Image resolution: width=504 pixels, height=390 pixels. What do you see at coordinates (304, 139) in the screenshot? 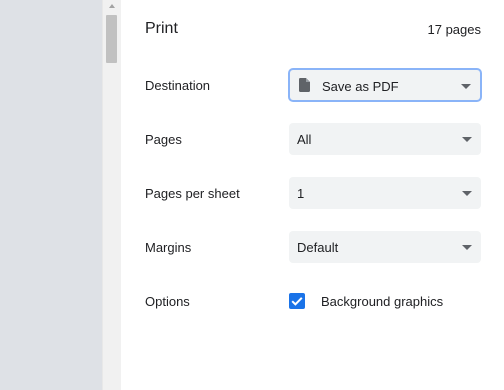
I see `pages-value: All` at bounding box center [304, 139].